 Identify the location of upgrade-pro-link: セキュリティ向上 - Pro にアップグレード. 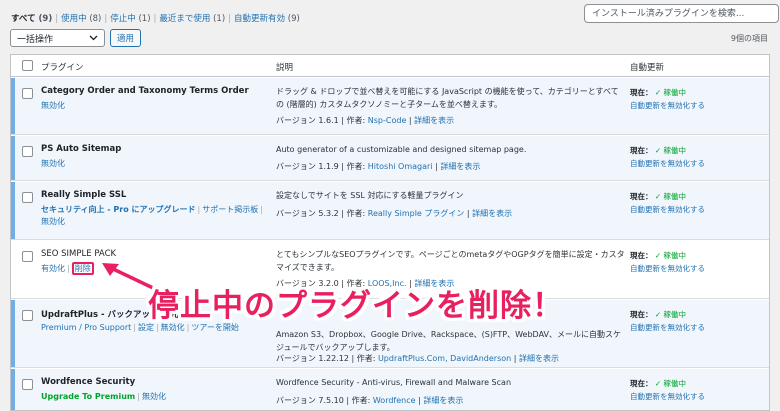
(118, 209).